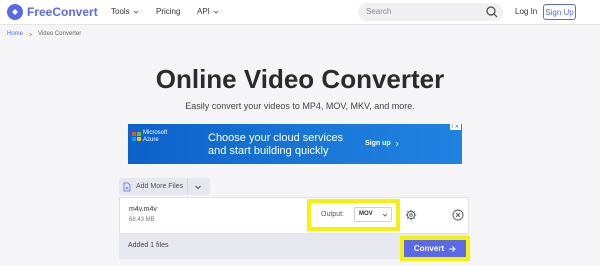 Image resolution: width=600 pixels, height=266 pixels. What do you see at coordinates (430, 12) in the screenshot?
I see `search-input: Search` at bounding box center [430, 12].